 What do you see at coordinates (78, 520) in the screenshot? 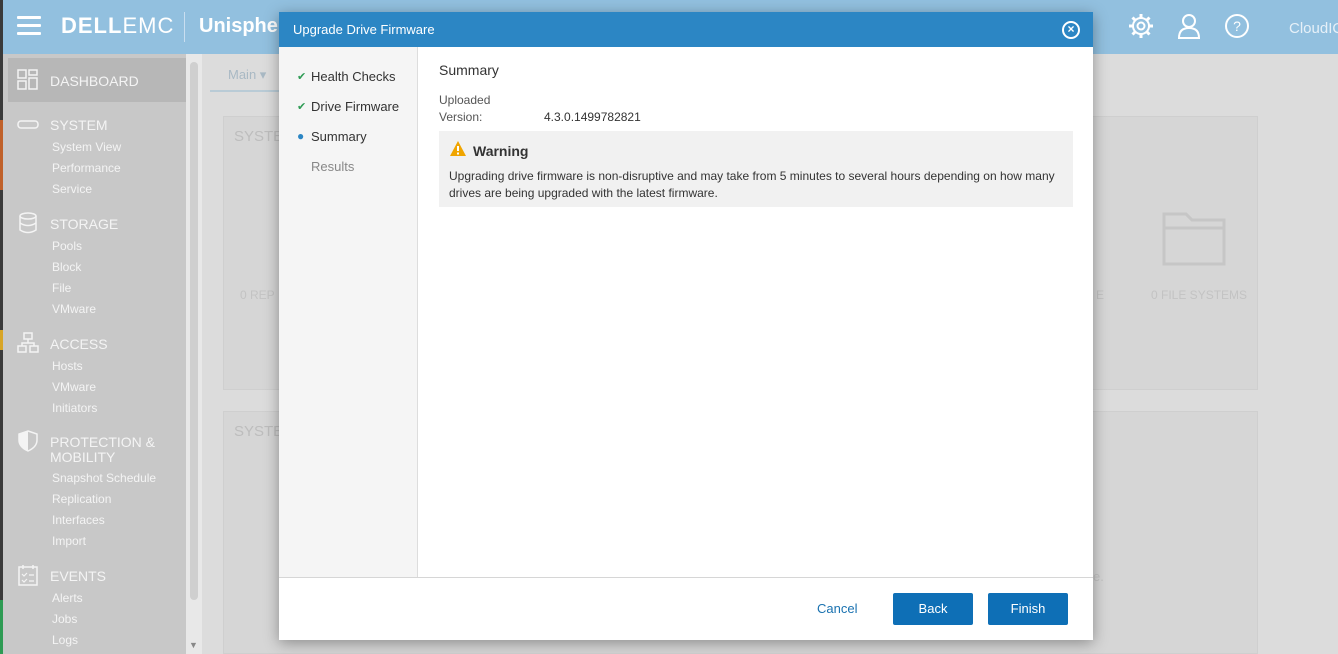
I see `sidebar-item-interfaces: Interfaces` at bounding box center [78, 520].